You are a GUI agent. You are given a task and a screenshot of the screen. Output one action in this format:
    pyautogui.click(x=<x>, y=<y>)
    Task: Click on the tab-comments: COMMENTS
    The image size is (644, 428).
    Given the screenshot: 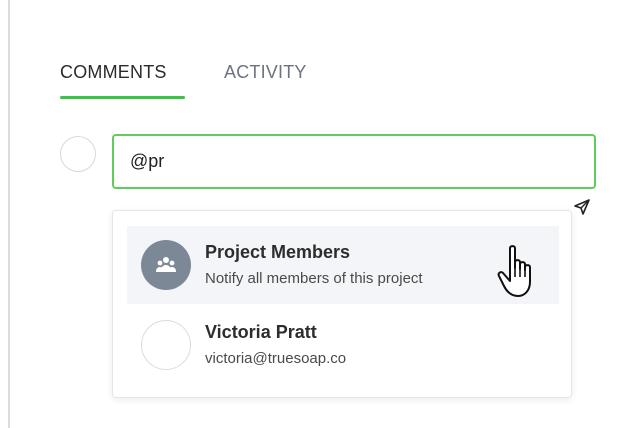 What is the action you would take?
    pyautogui.click(x=113, y=72)
    